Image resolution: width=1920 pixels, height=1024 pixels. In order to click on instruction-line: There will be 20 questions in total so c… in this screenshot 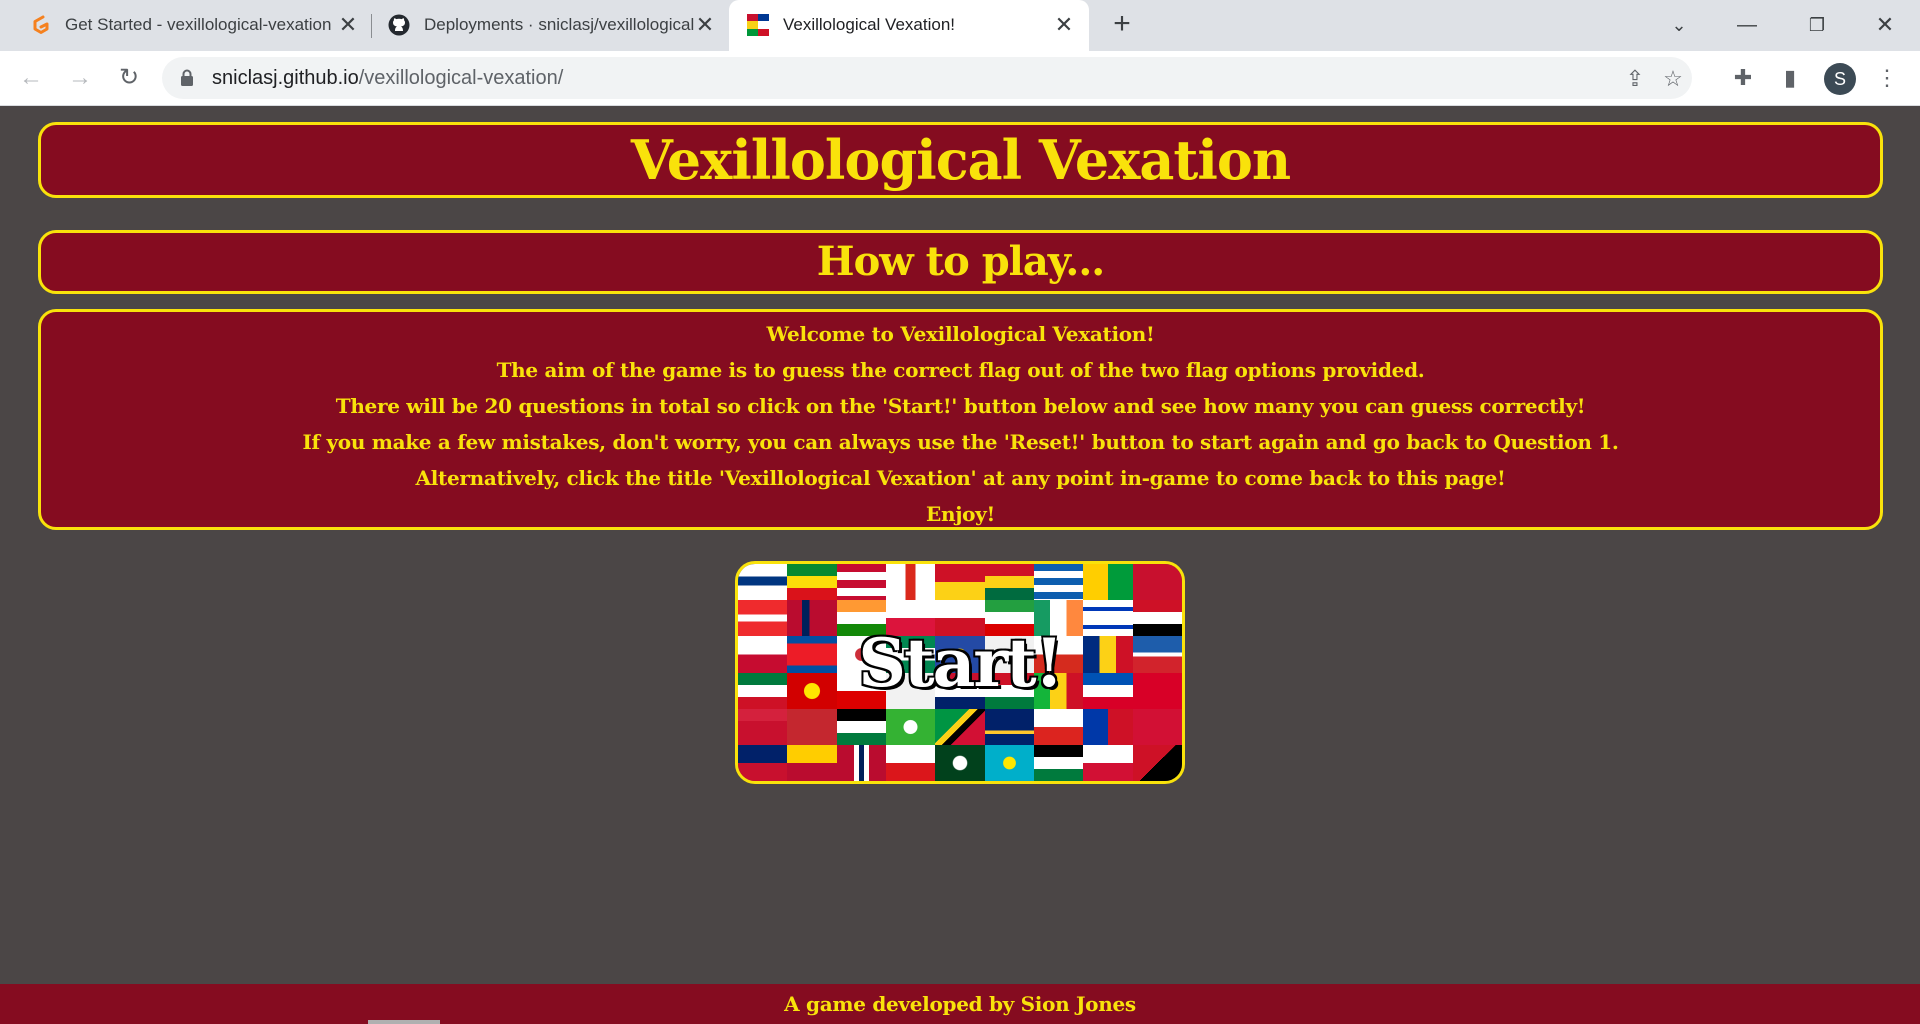, I will do `click(960, 406)`.